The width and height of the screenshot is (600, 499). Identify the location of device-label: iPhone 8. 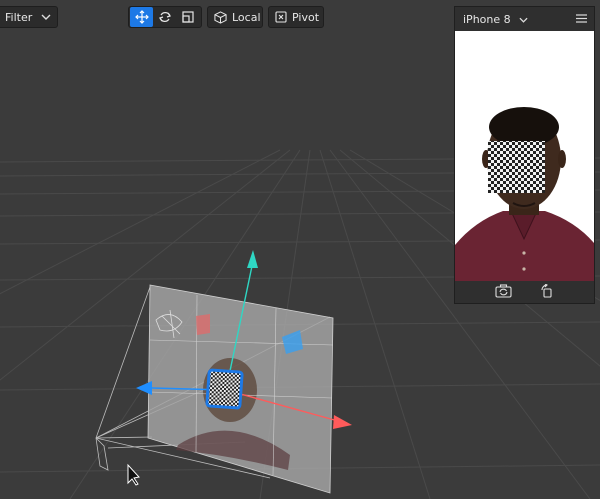
(487, 19).